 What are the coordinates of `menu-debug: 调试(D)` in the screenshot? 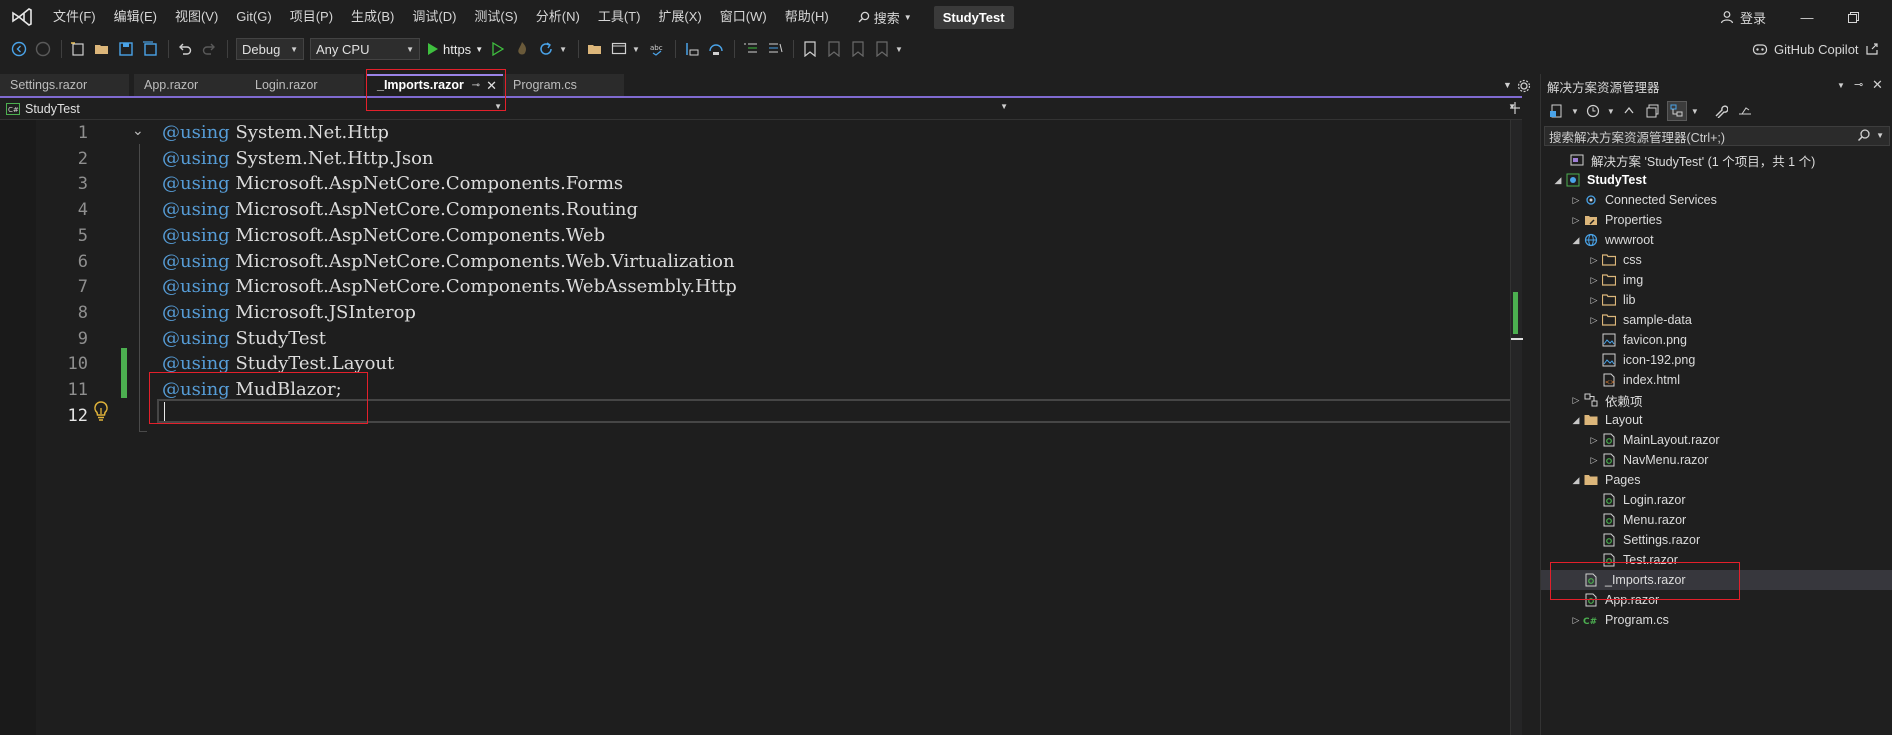 It's located at (434, 17).